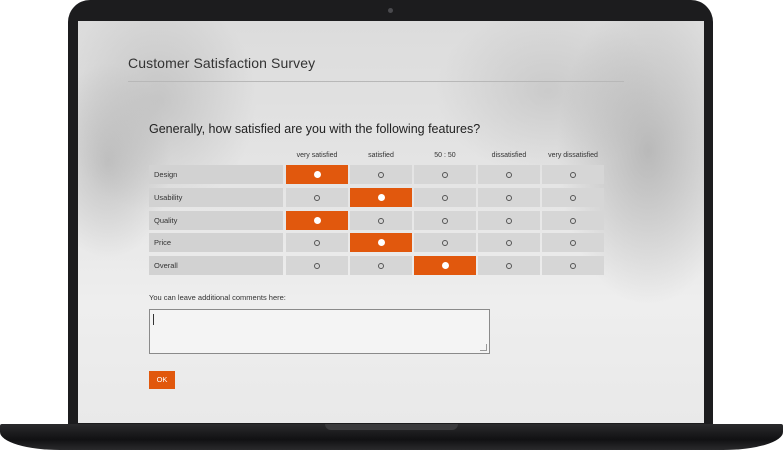 This screenshot has height=450, width=783. I want to click on row-label-usability: Usability, so click(216, 197).